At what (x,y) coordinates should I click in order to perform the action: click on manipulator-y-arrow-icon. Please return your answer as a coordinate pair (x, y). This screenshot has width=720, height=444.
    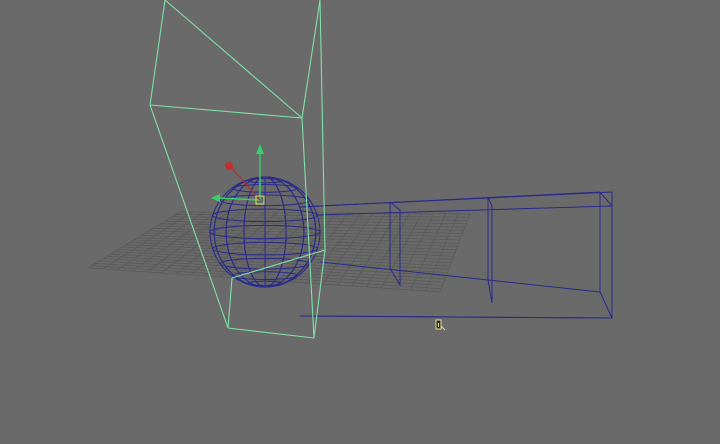
    Looking at the image, I should click on (260, 149).